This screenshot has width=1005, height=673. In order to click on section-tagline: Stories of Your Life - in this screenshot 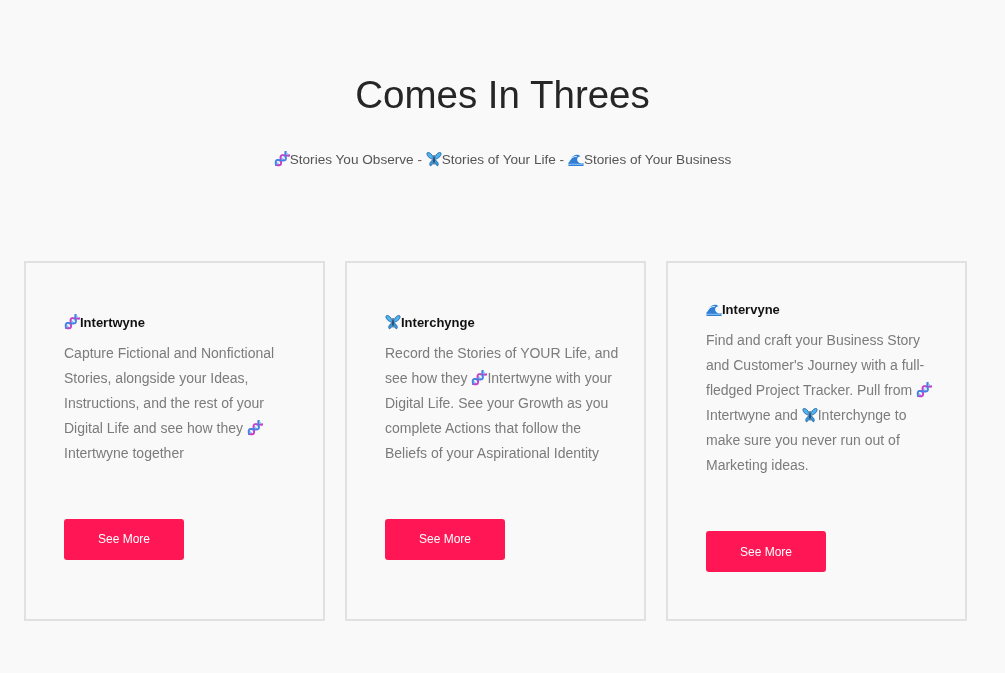, I will do `click(503, 159)`.